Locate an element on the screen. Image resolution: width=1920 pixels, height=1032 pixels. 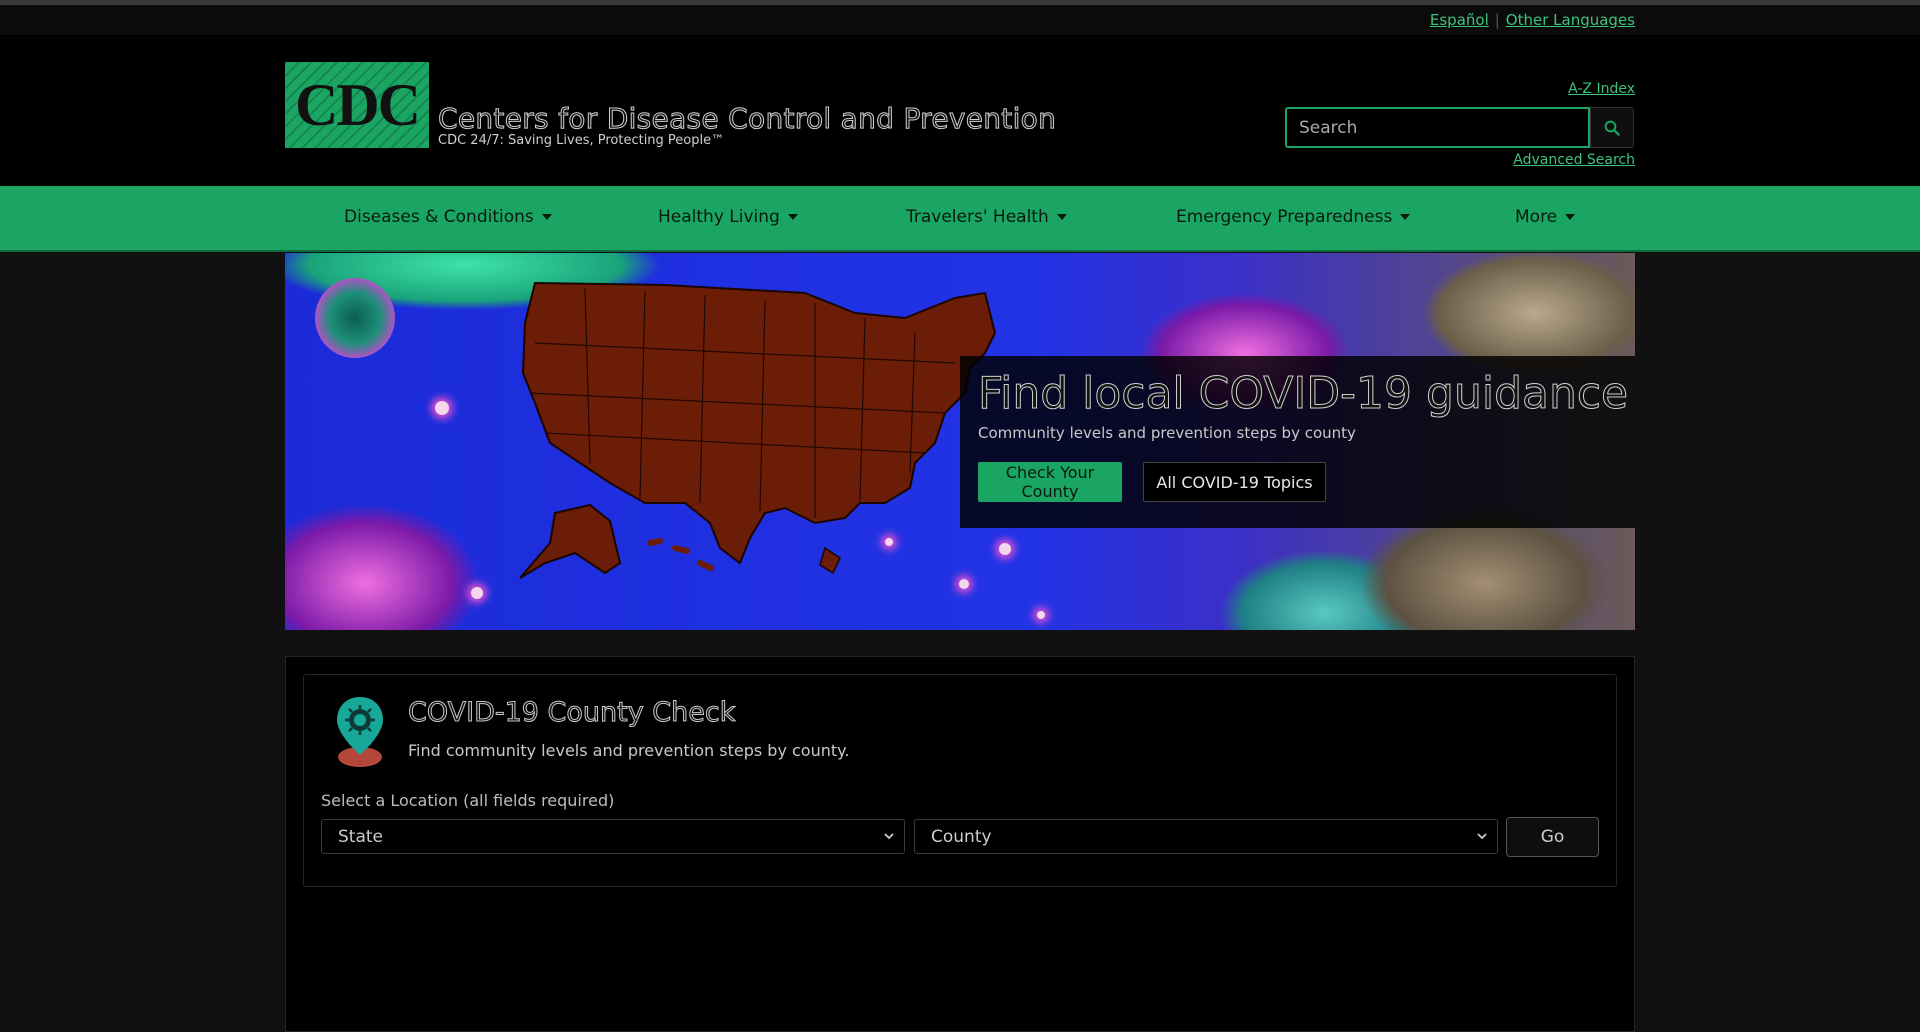
virus-illustration is located at coordinates (355, 318).